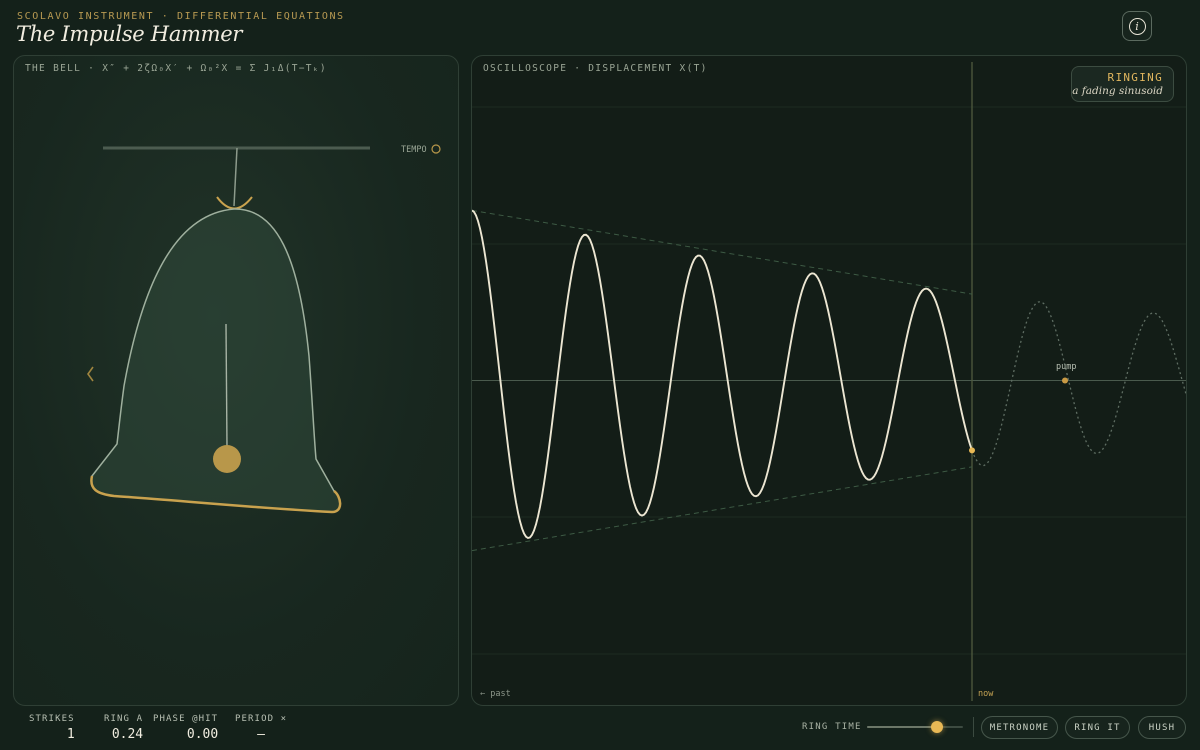 The image size is (1200, 750). Describe the element at coordinates (832, 727) in the screenshot. I see `ring-time-label: RING TIME` at that location.